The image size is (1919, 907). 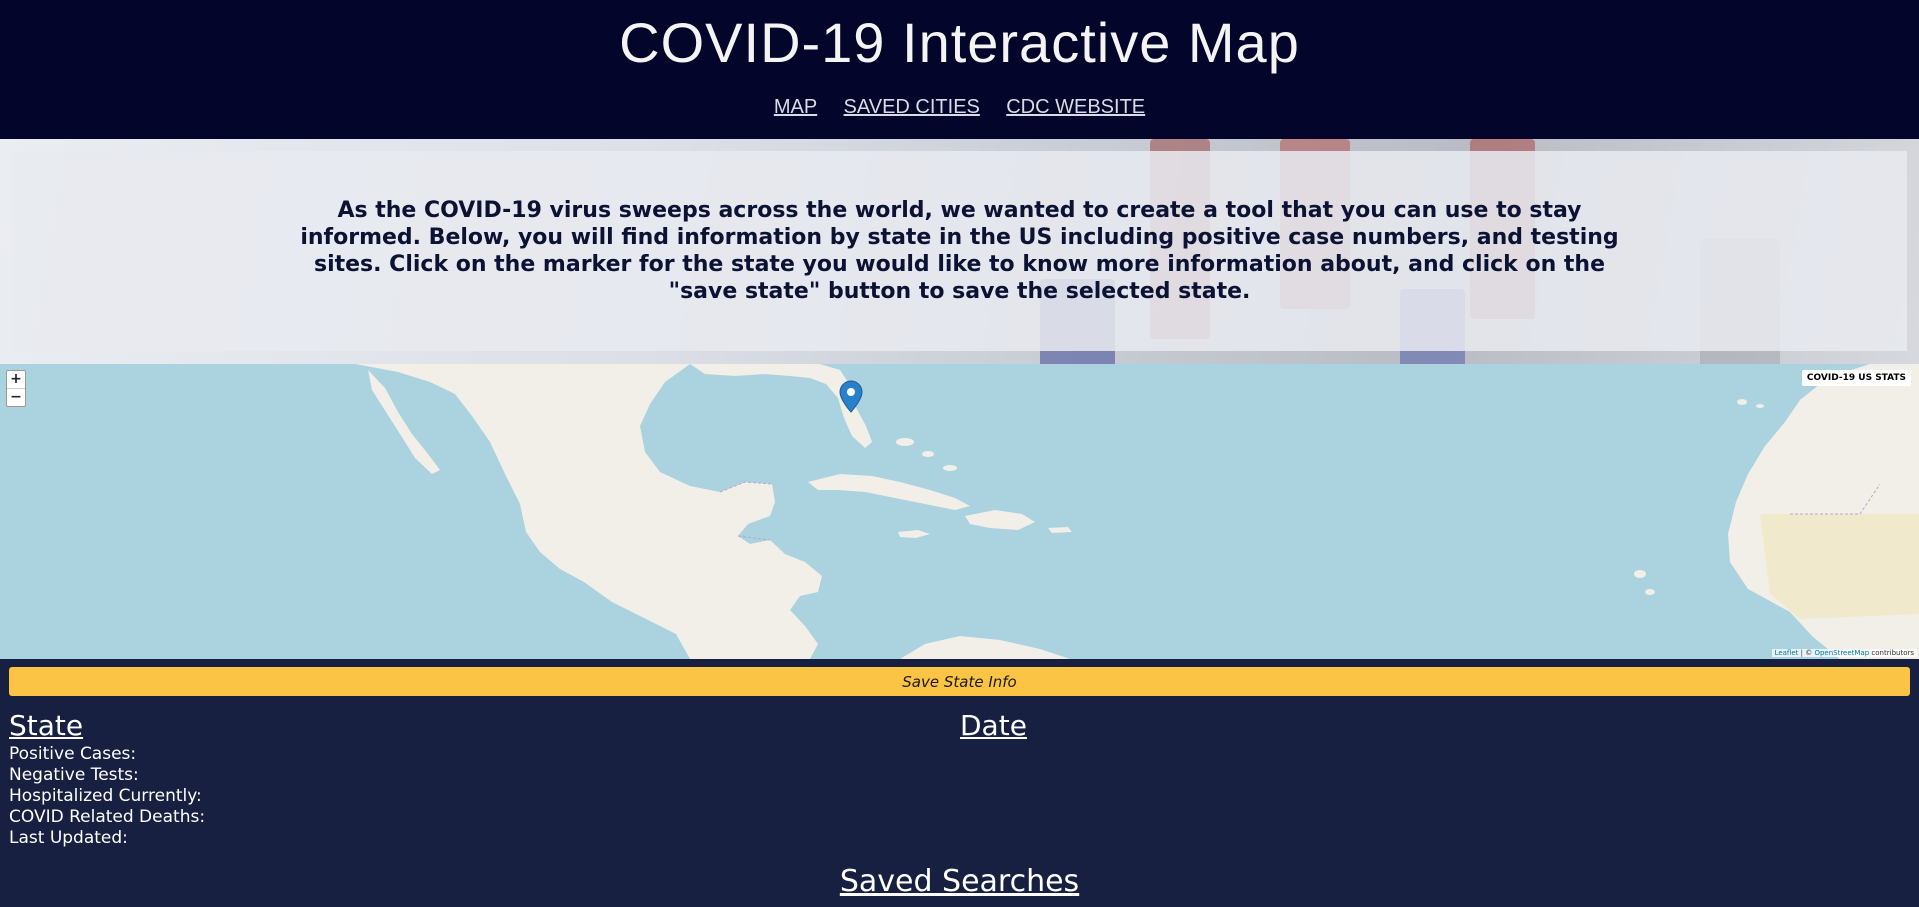 I want to click on deaths-label: COVID Related Deaths:, so click(x=107, y=817).